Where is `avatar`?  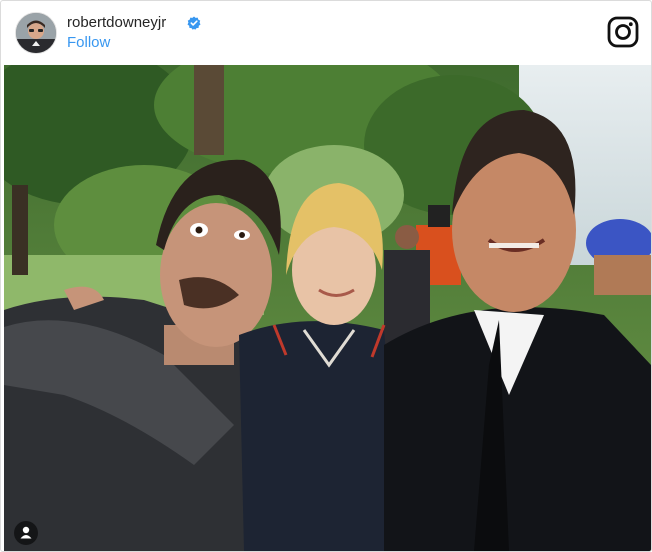
avatar is located at coordinates (36, 33).